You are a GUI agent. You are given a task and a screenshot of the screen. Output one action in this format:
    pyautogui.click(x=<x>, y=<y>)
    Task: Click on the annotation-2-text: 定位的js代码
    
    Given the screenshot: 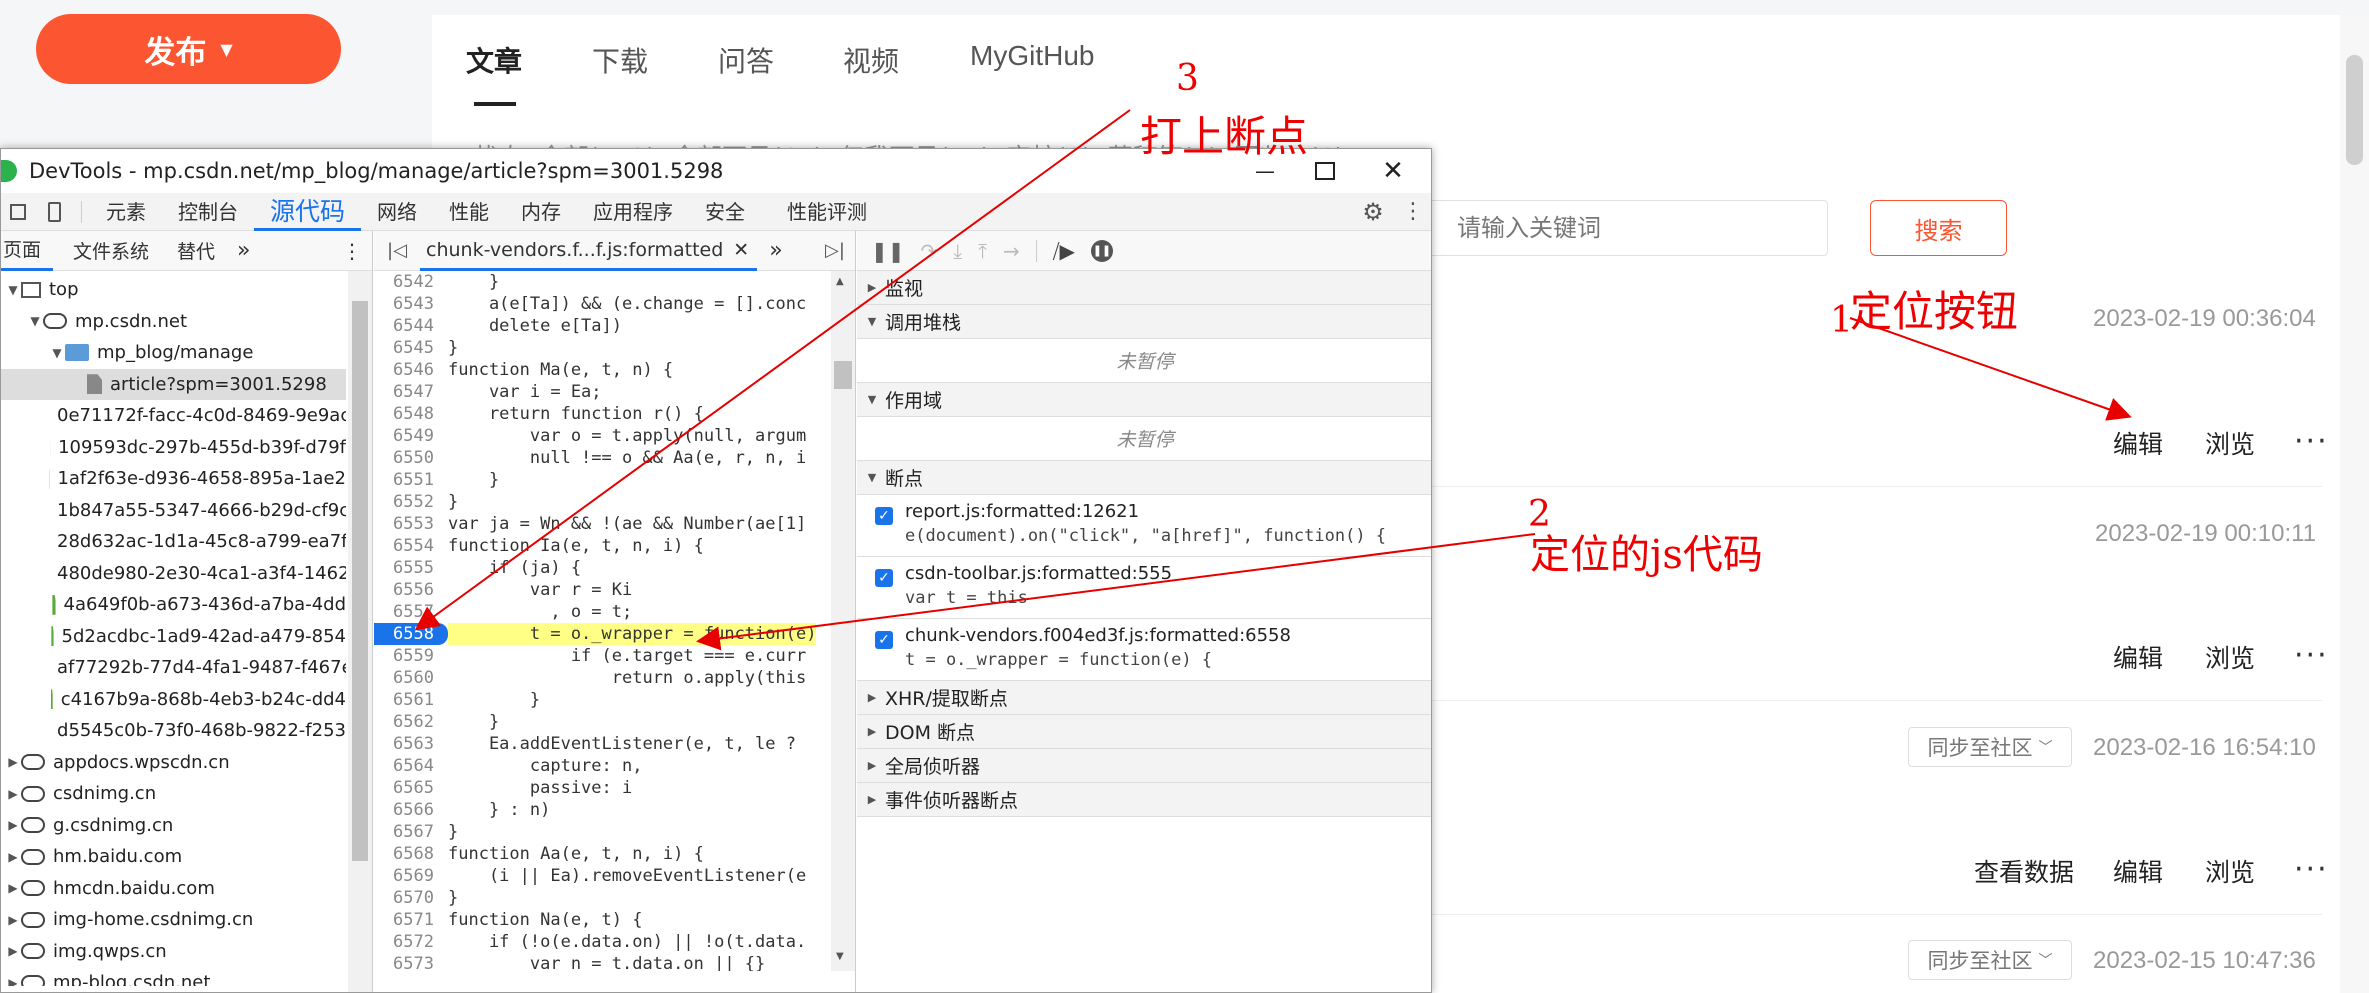 What is the action you would take?
    pyautogui.click(x=1646, y=555)
    